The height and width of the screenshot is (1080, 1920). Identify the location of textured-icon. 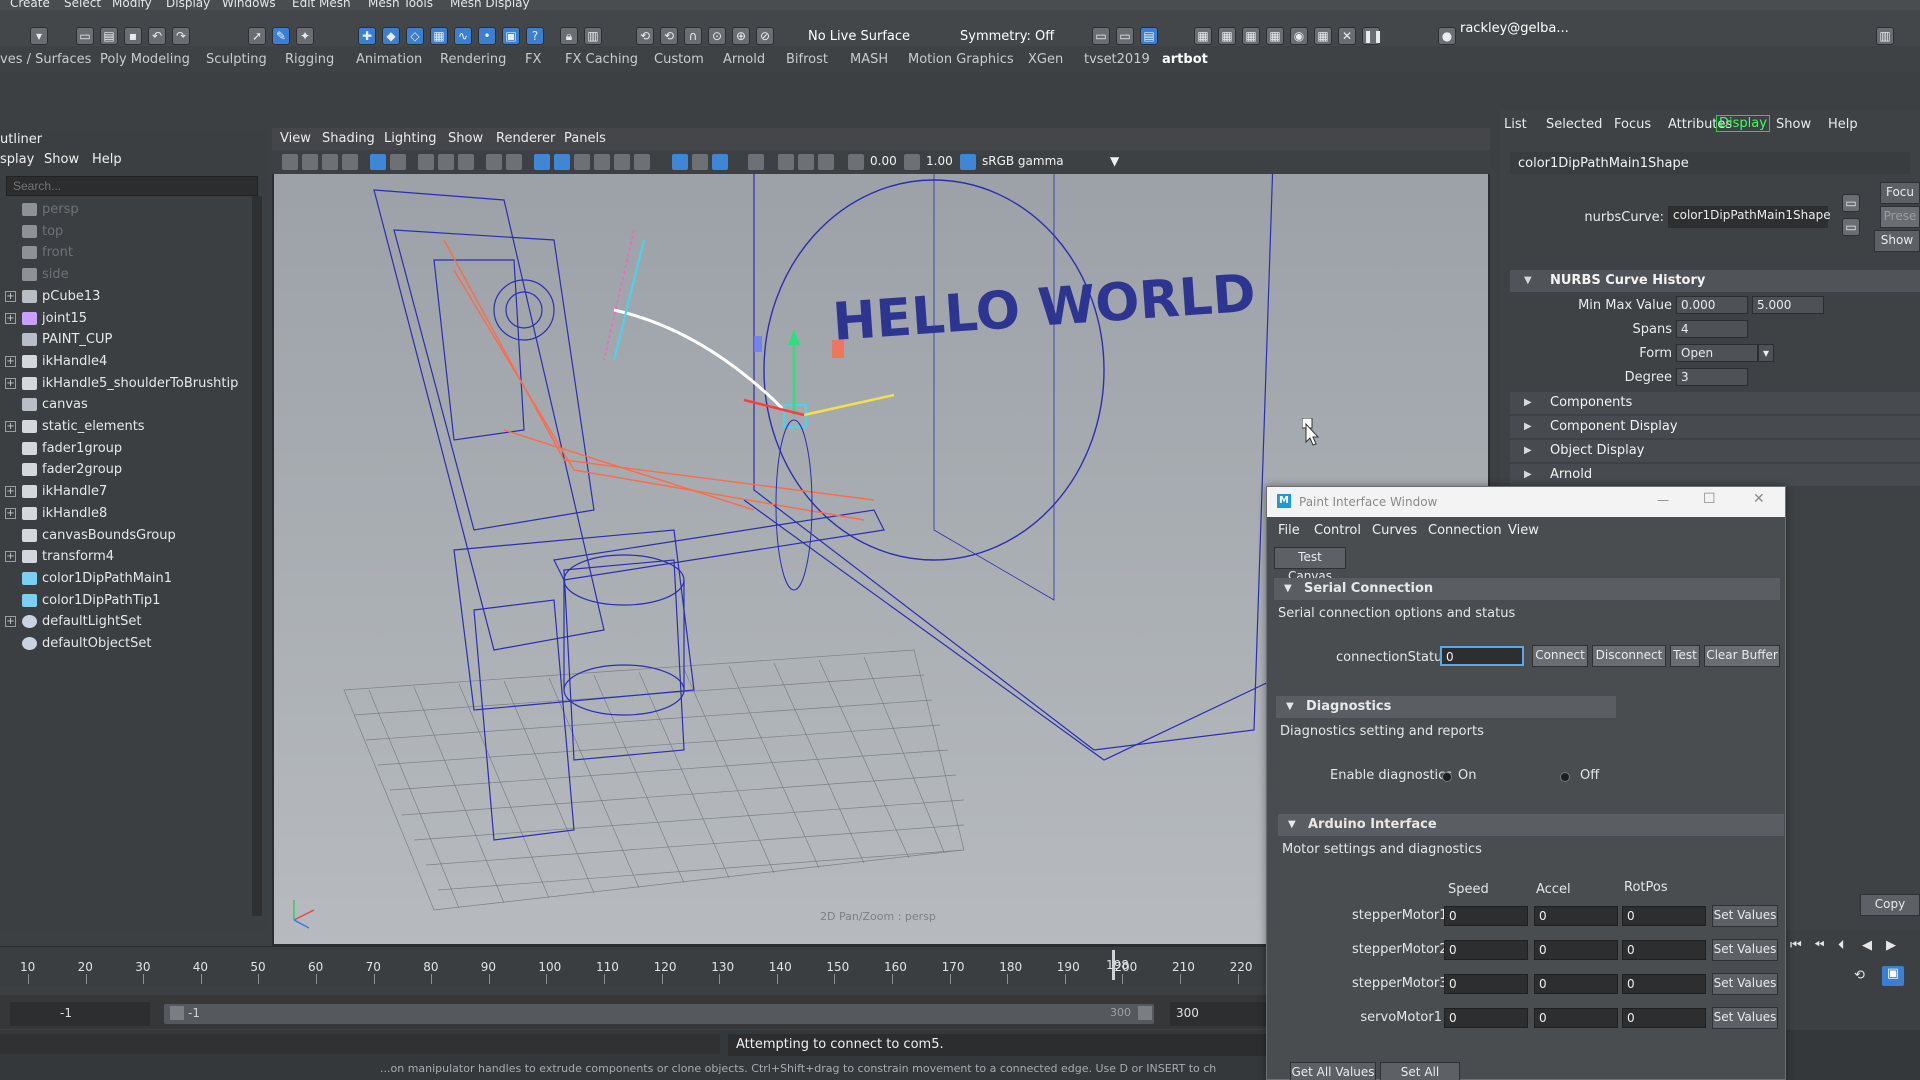
(602, 162).